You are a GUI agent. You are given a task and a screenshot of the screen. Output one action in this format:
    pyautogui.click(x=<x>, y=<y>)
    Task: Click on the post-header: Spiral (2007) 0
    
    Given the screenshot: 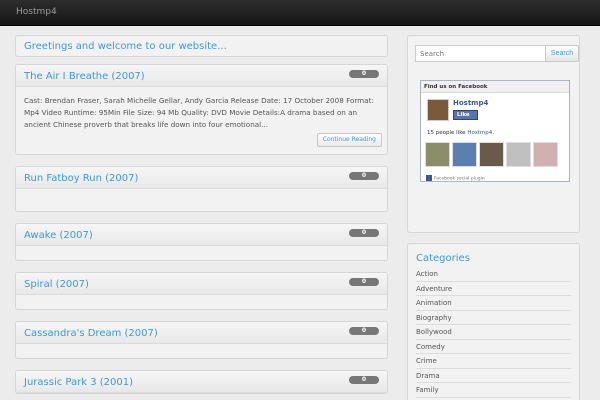 What is the action you would take?
    pyautogui.click(x=201, y=284)
    